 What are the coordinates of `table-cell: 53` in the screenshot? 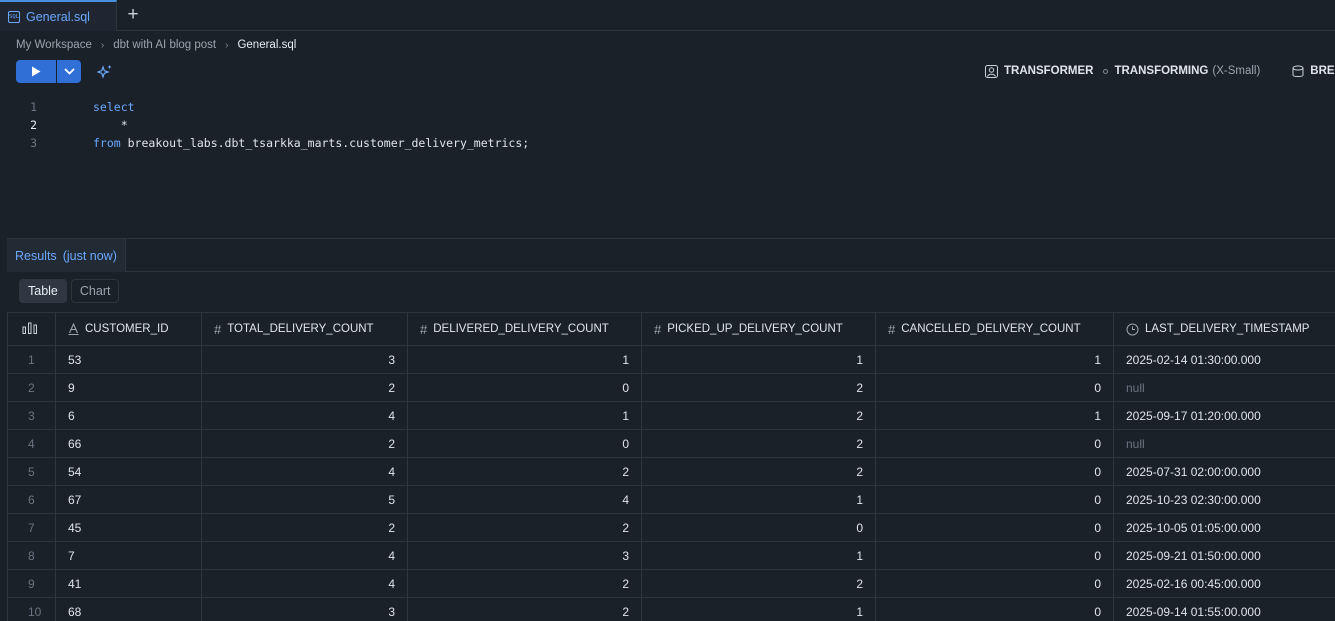 It's located at (128, 359).